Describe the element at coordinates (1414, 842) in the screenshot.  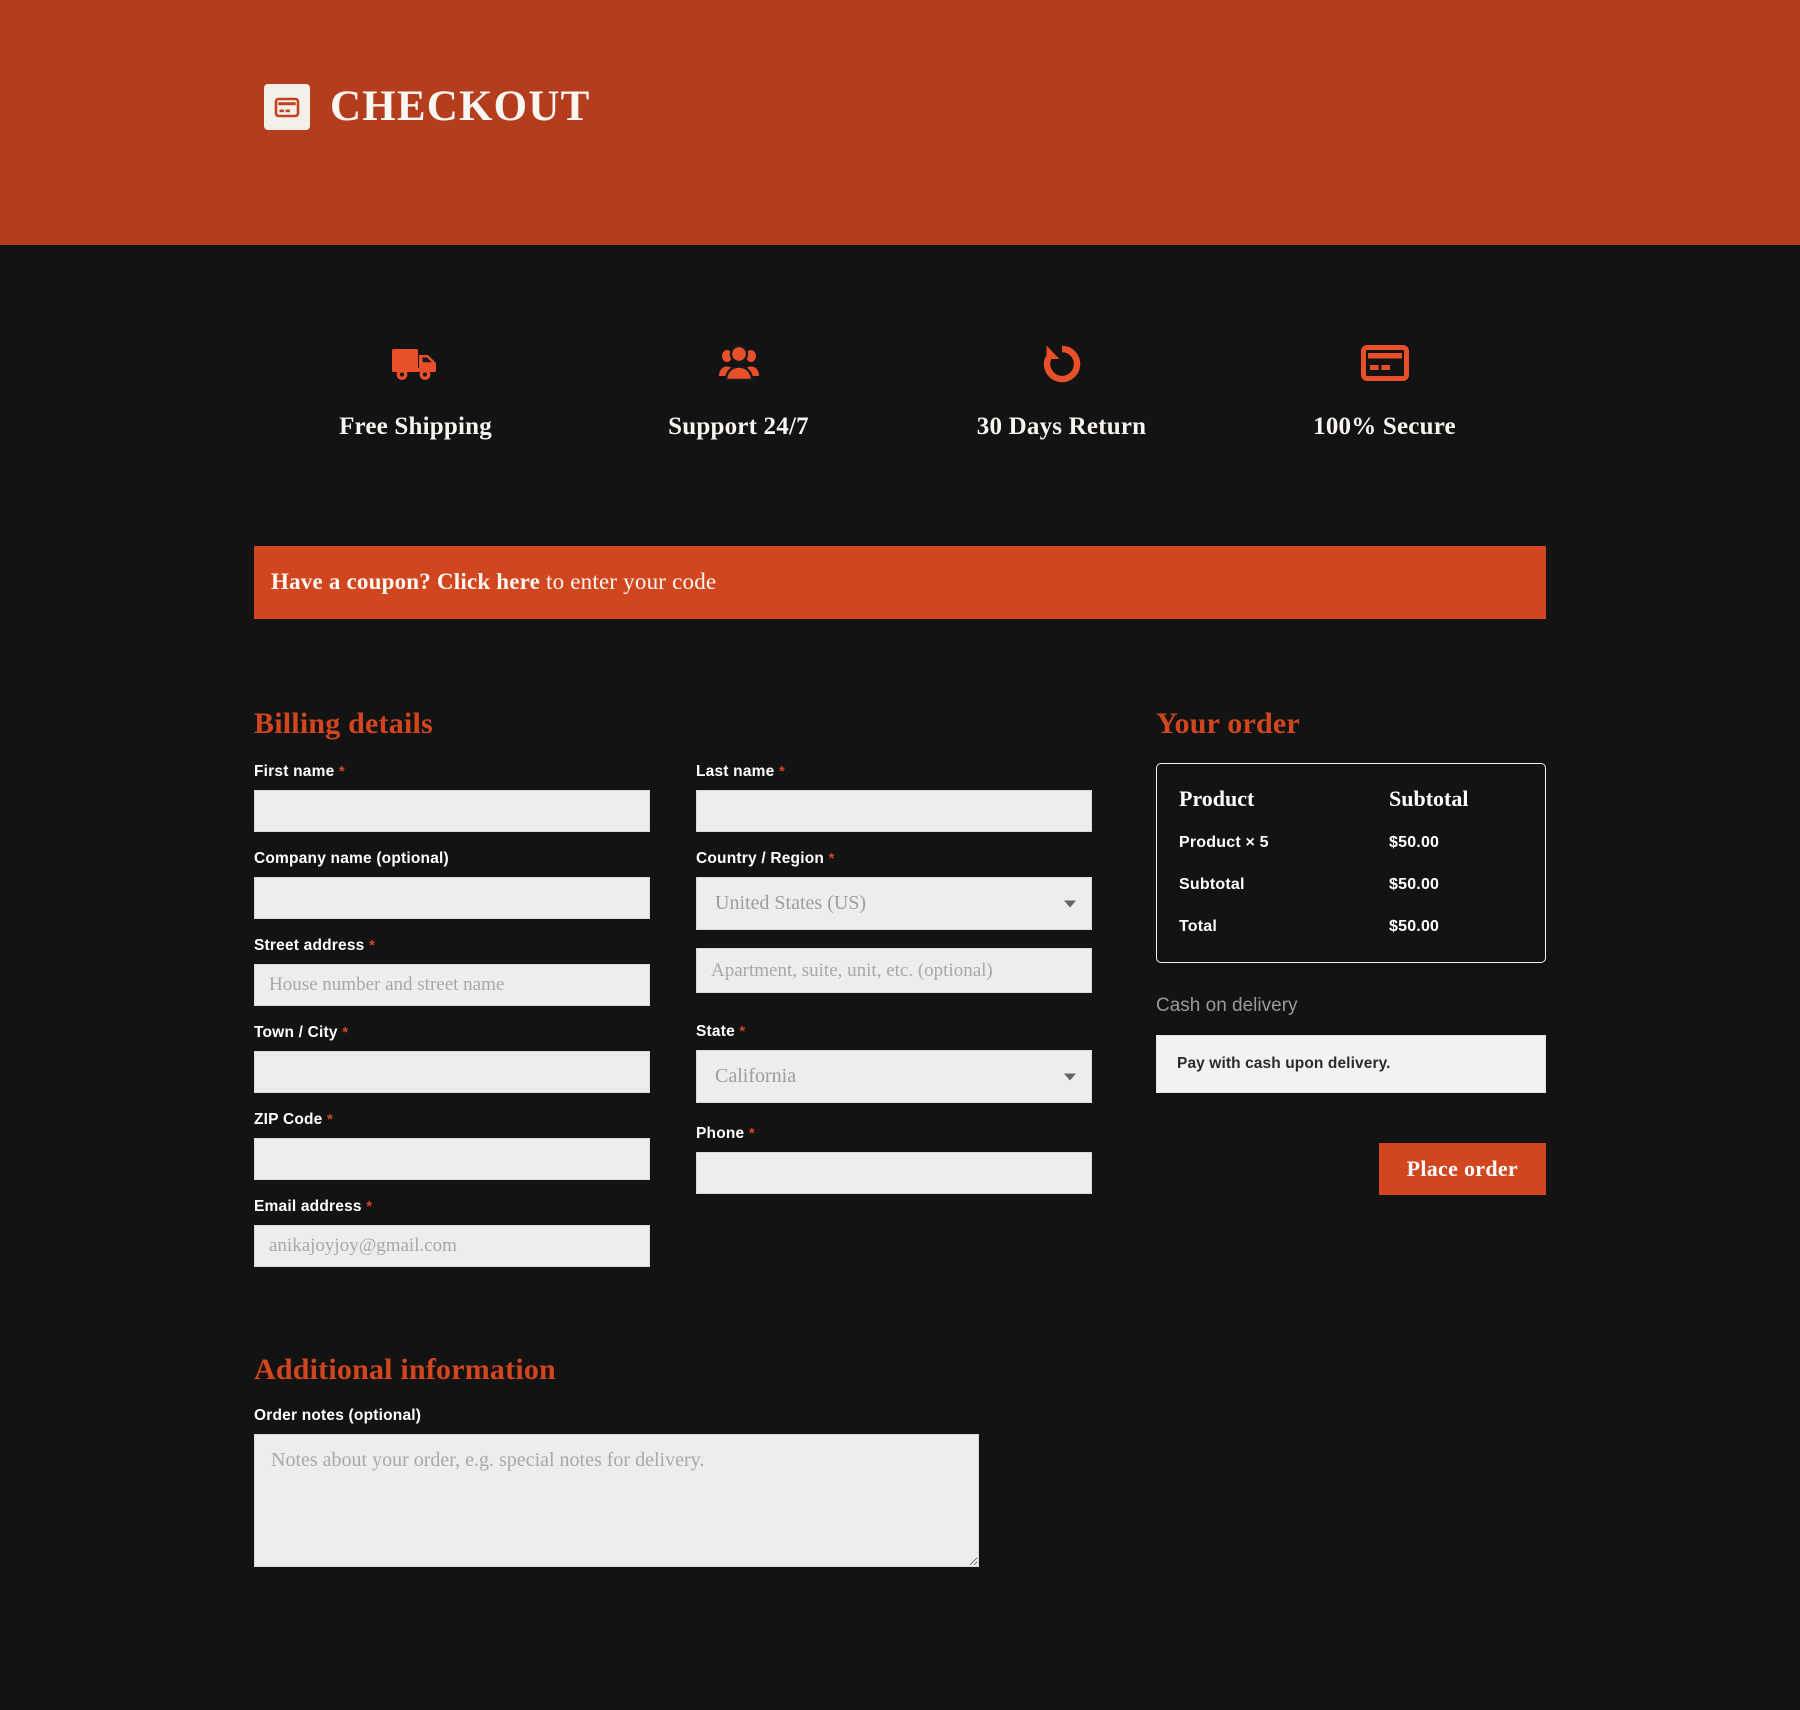
I see `order-item-amount: $50.00` at that location.